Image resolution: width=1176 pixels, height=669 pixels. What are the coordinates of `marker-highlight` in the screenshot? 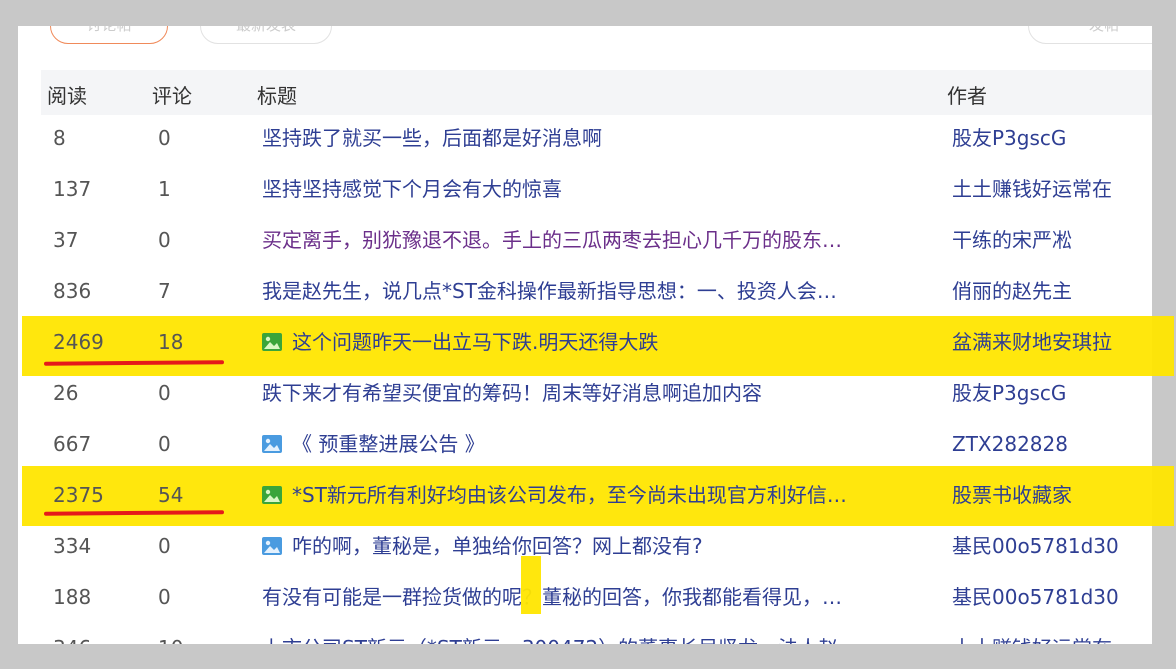 It's located at (531, 585).